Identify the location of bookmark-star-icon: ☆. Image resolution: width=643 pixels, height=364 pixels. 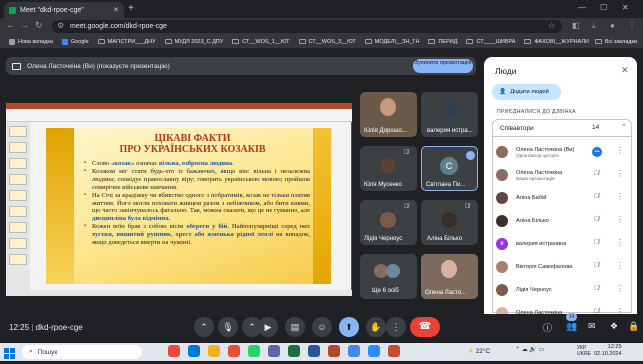
(551, 25).